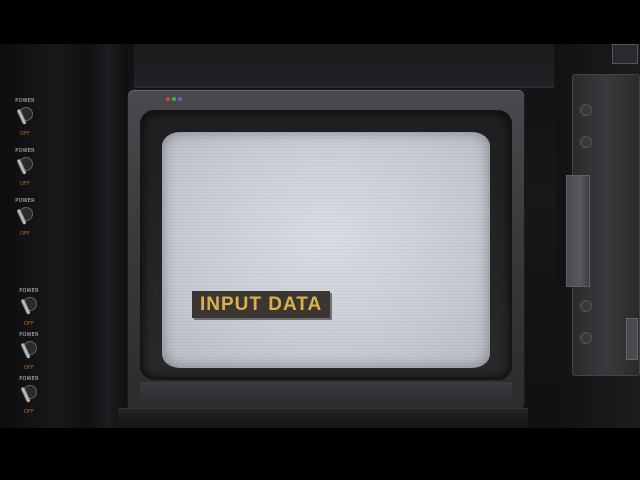 This screenshot has width=640, height=480. What do you see at coordinates (108, 236) in the screenshot?
I see `rack-pillar` at bounding box center [108, 236].